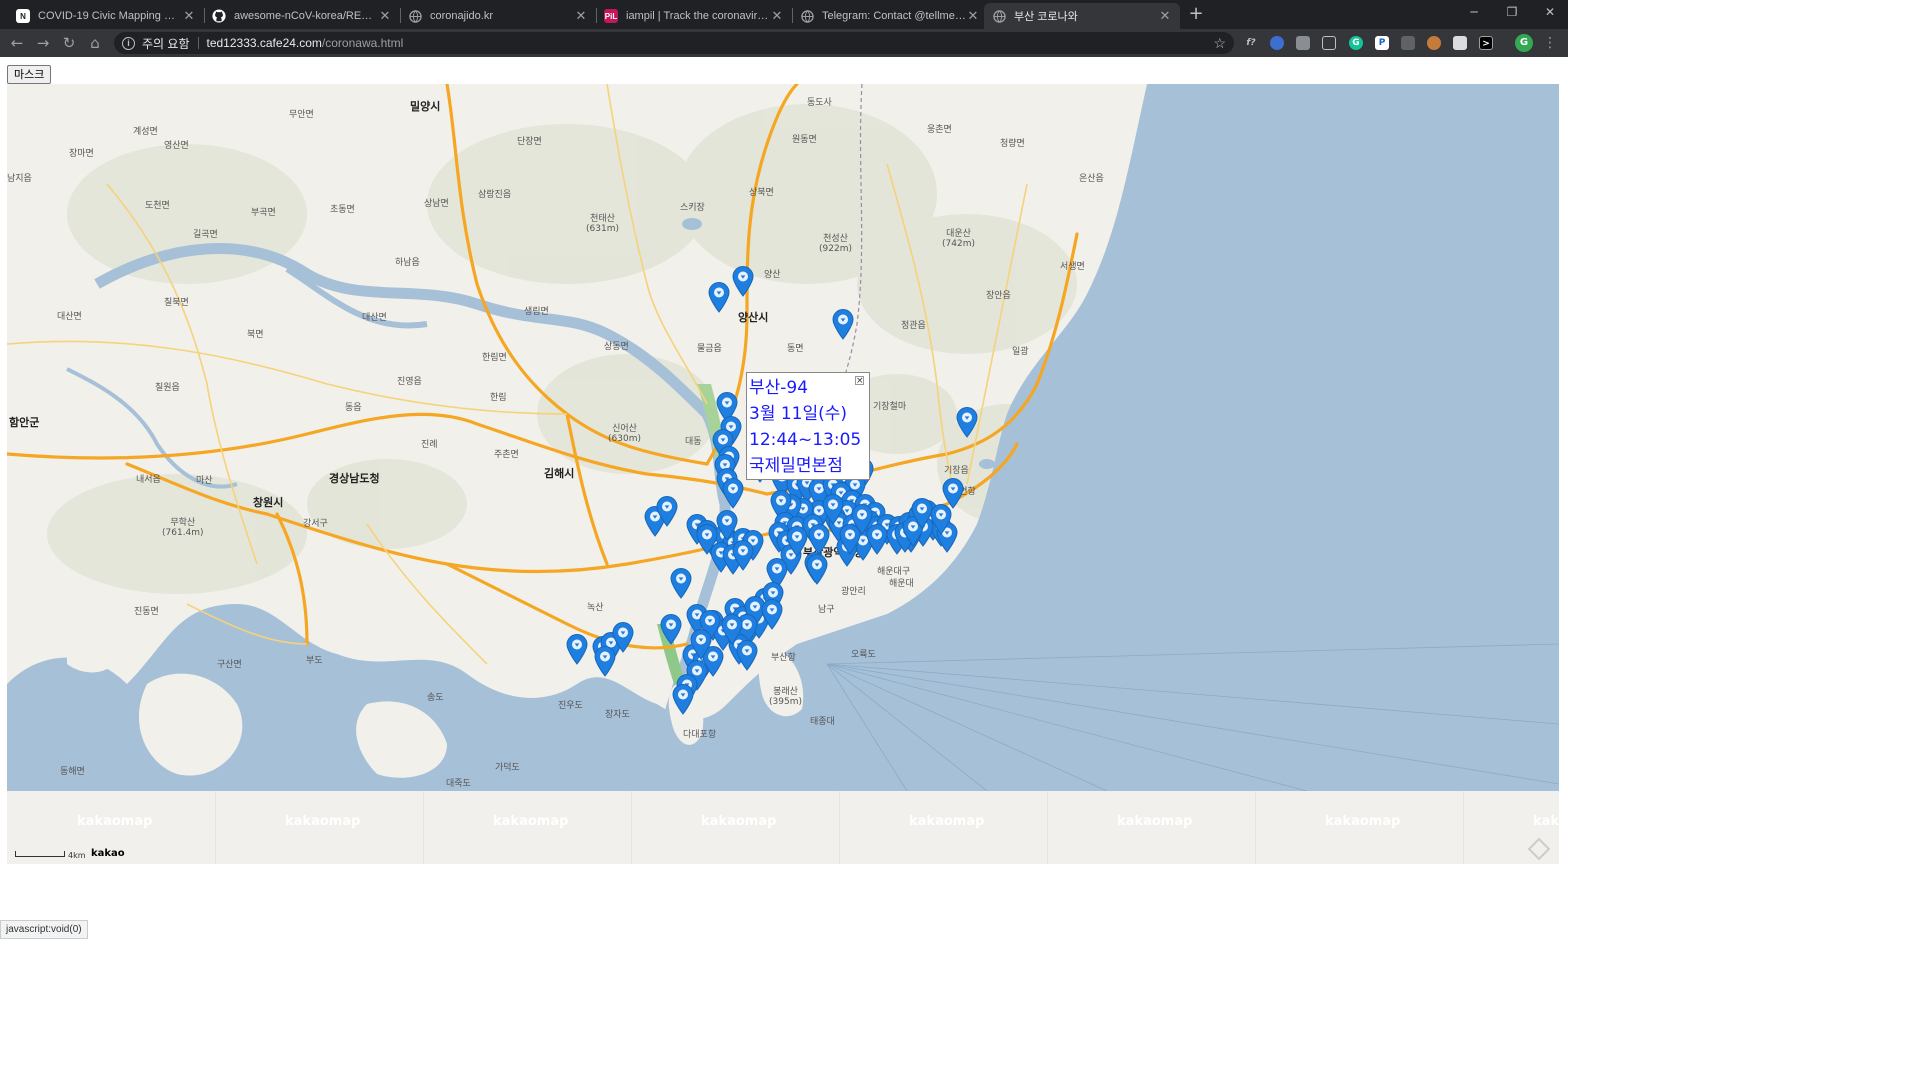  Describe the element at coordinates (772, 275) in the screenshot. I see `place-label: 양산` at that location.